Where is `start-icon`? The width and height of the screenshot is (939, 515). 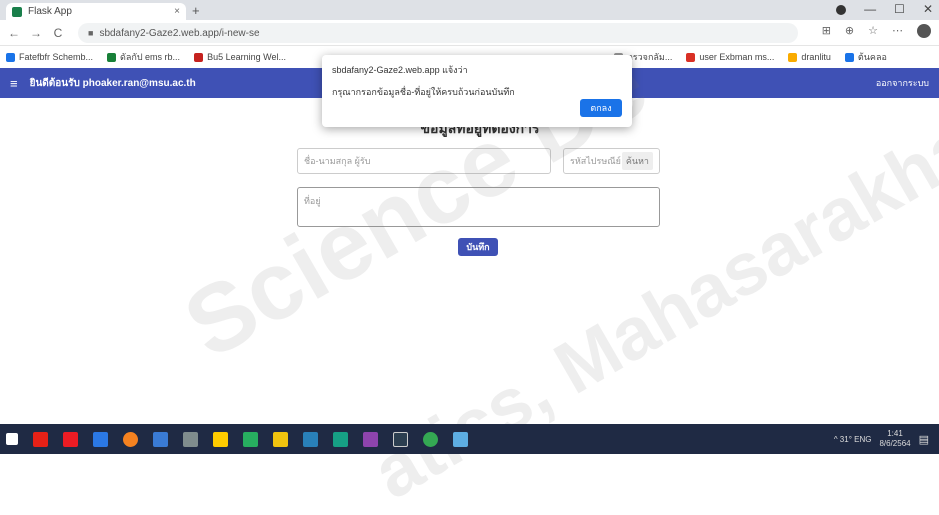 start-icon is located at coordinates (12, 439).